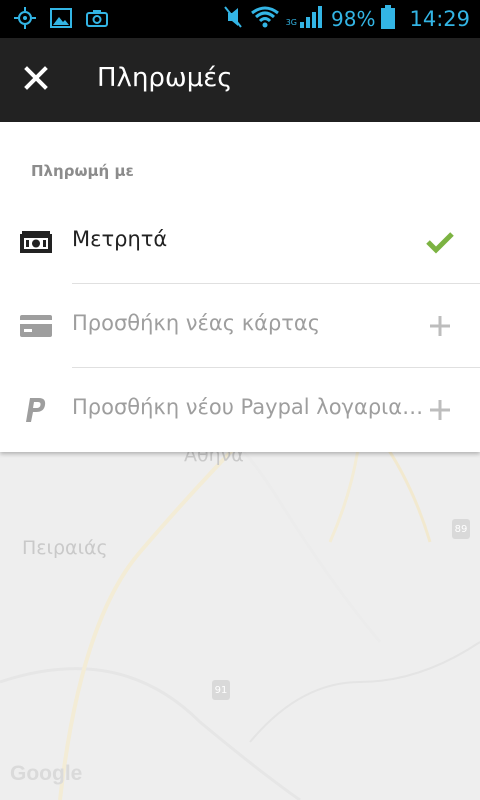 Image resolution: width=480 pixels, height=800 pixels. I want to click on credit-card-icon, so click(36, 326).